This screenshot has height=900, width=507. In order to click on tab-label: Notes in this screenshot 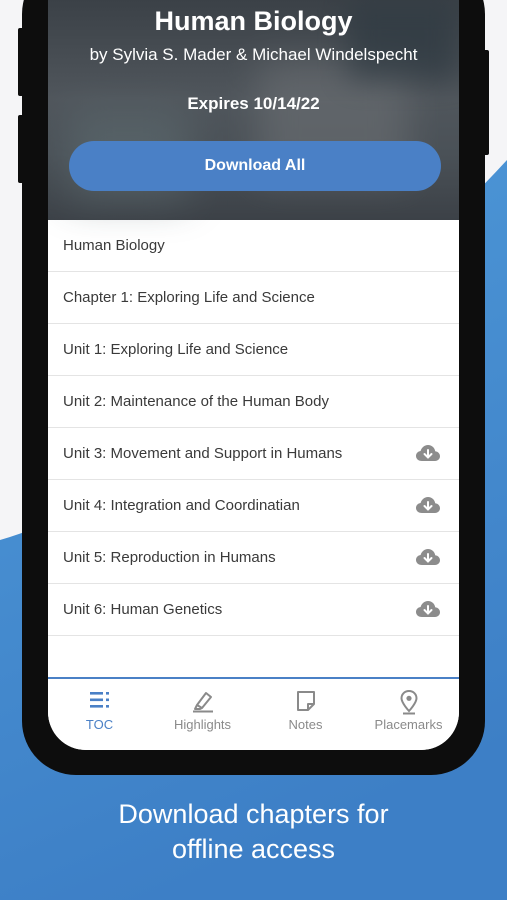, I will do `click(305, 724)`.